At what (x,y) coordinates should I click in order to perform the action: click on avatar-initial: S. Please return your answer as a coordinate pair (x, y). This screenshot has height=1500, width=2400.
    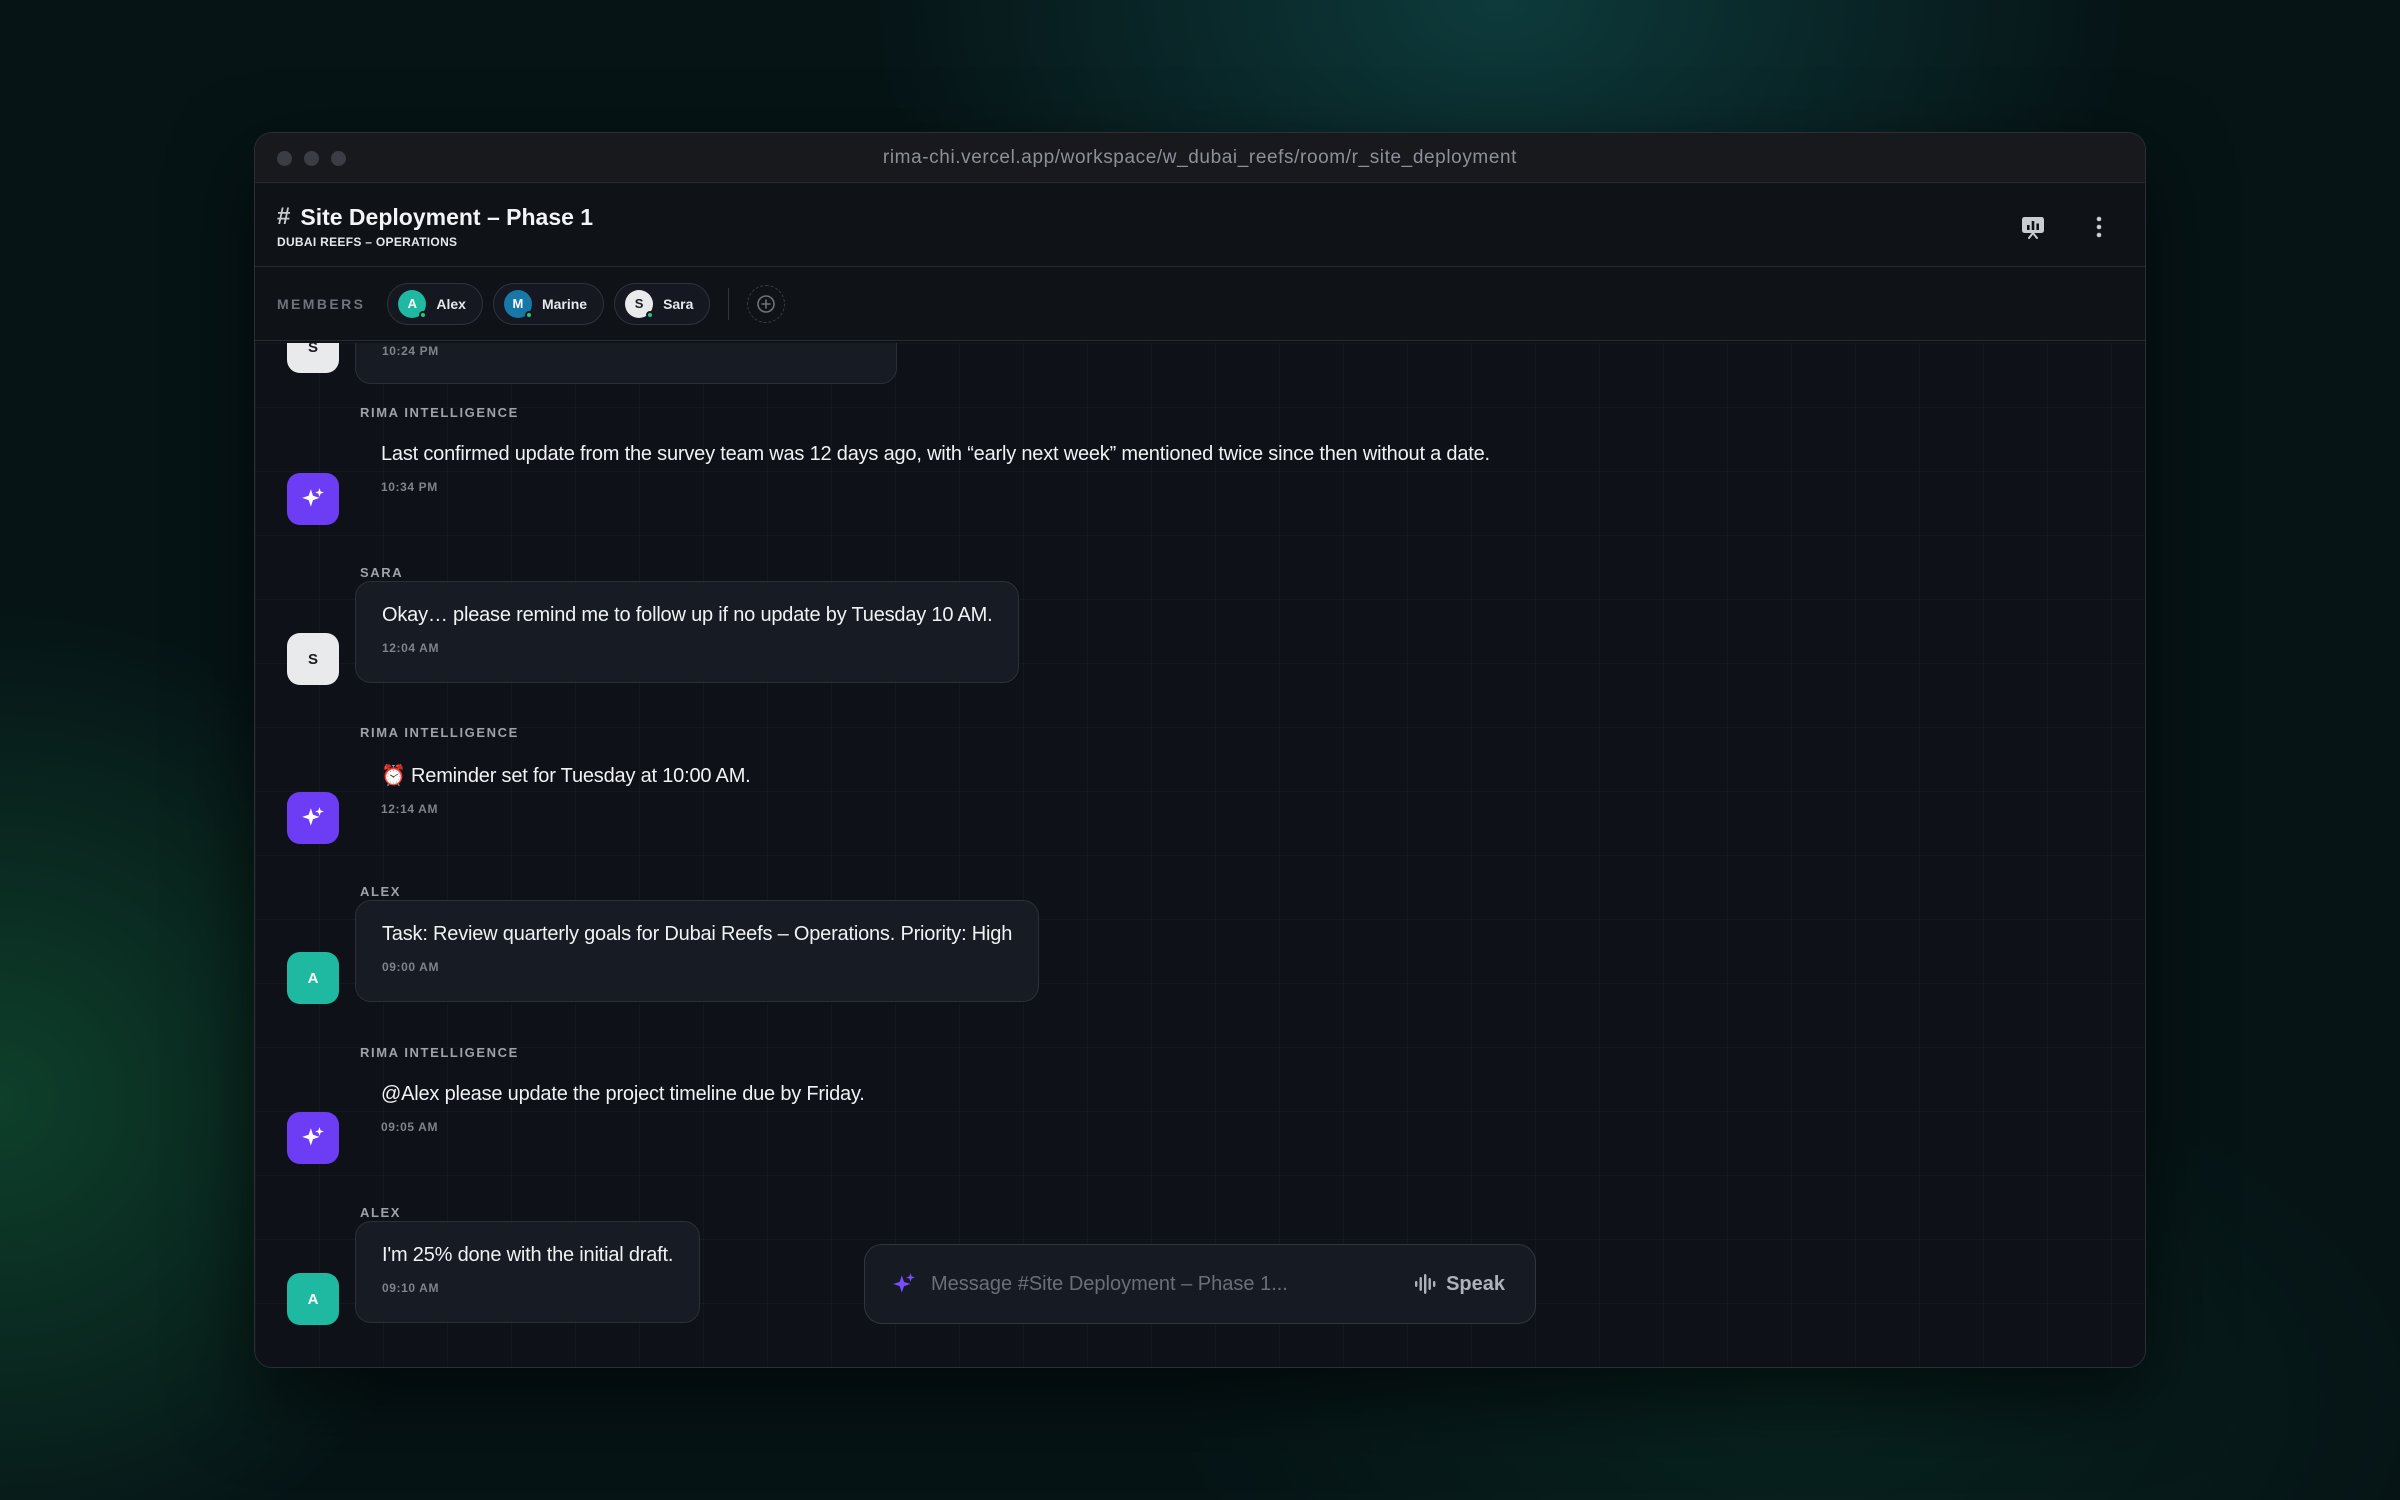
    Looking at the image, I should click on (639, 303).